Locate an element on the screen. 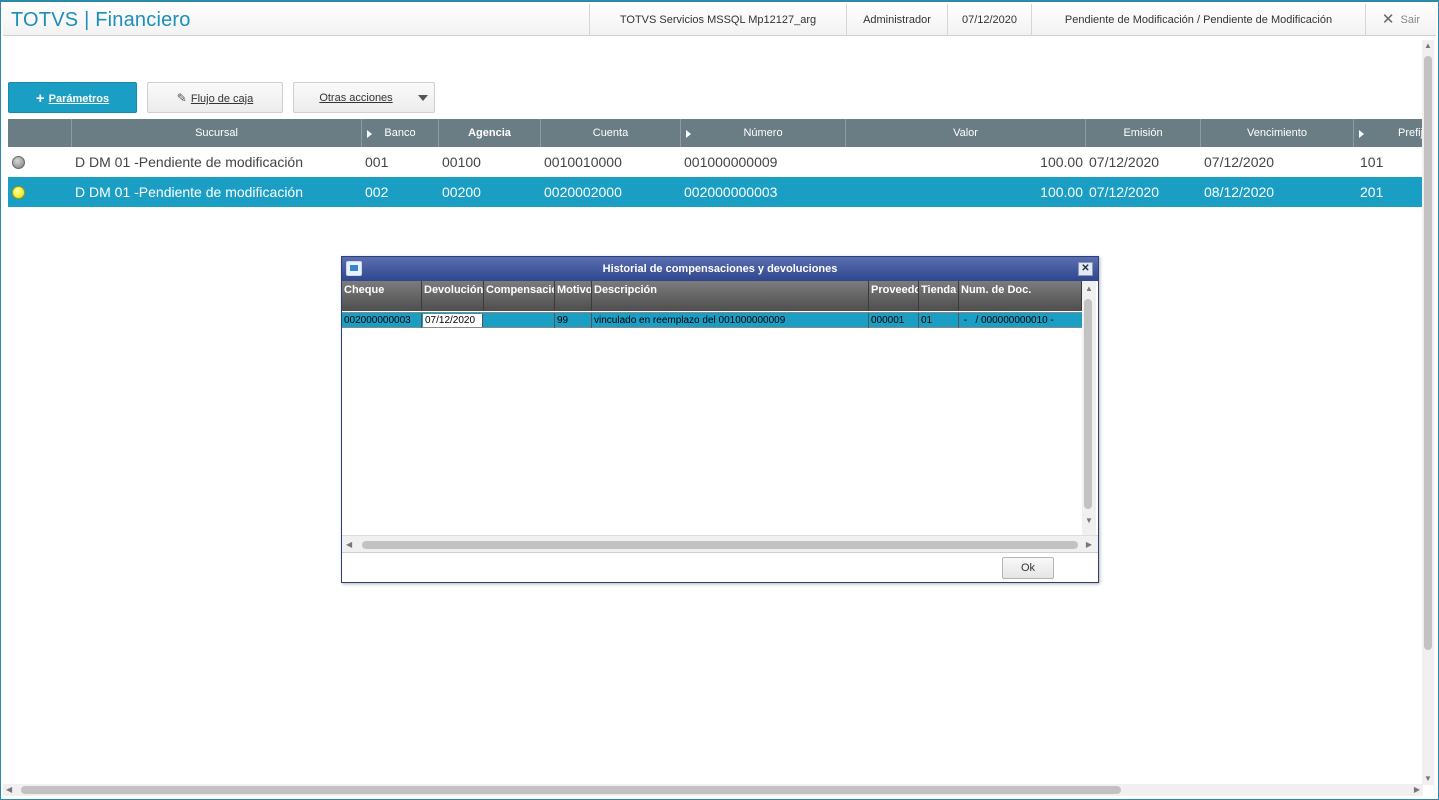  exit-button: ✕ Sair is located at coordinates (1400, 20).